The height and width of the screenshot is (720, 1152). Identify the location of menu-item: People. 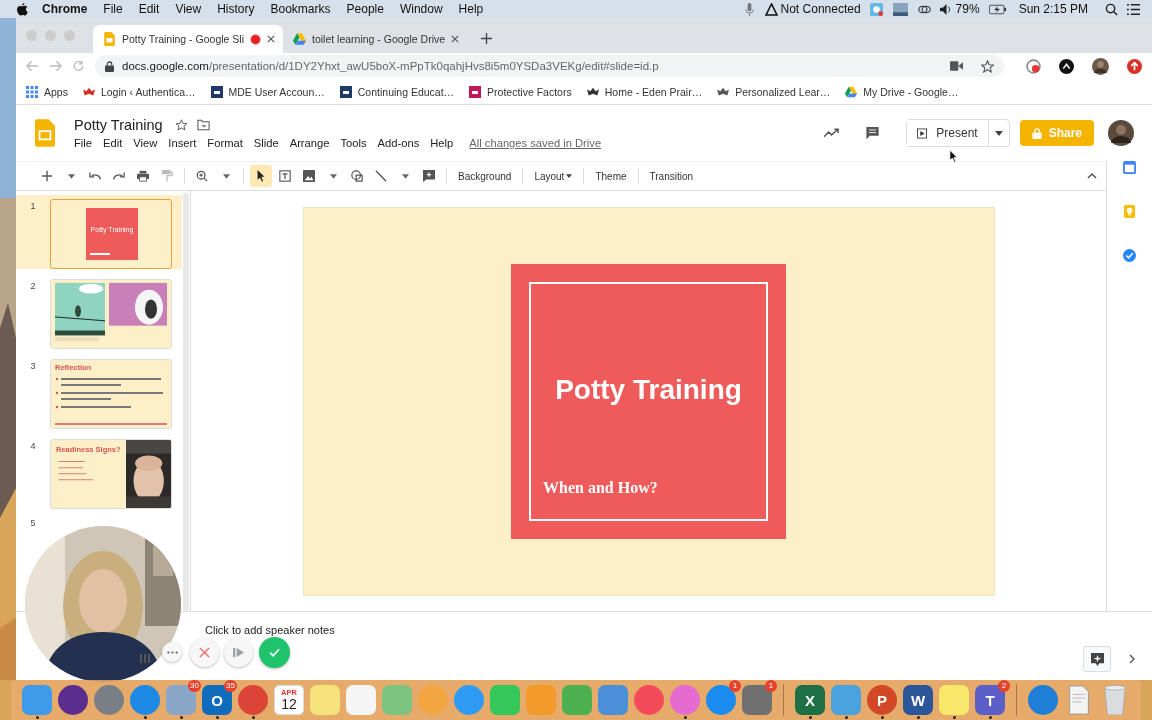
(365, 9).